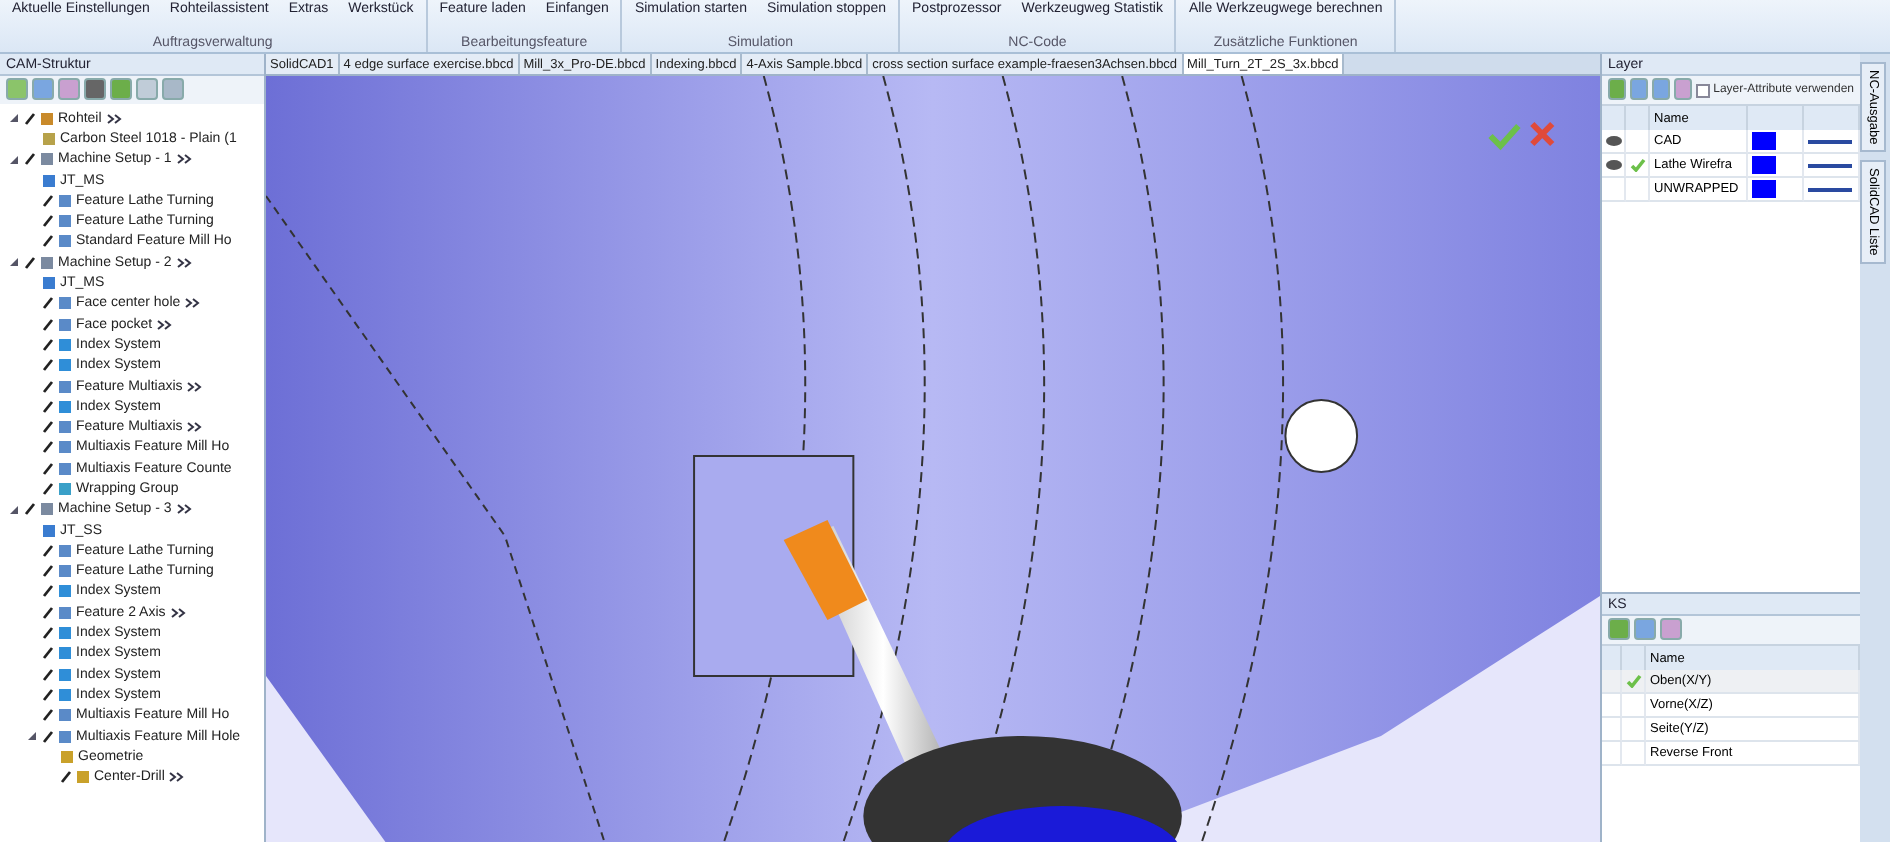  Describe the element at coordinates (83, 777) in the screenshot. I see `drill-icon` at that location.